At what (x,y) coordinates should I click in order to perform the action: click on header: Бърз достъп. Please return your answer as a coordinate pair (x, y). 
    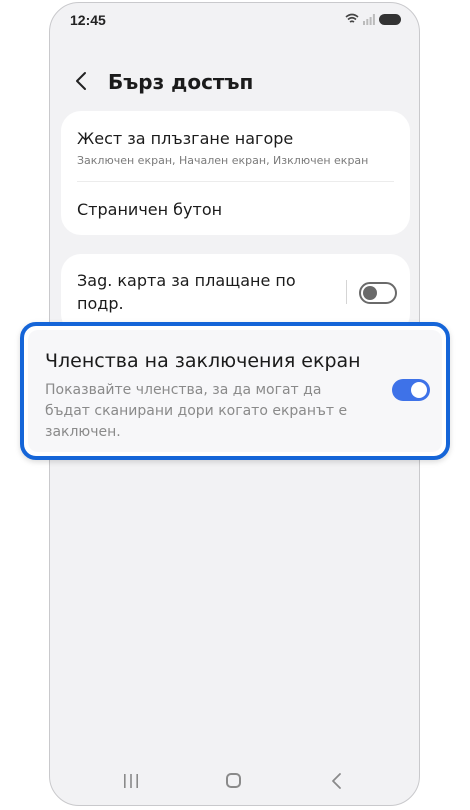
    Looking at the image, I should click on (234, 81).